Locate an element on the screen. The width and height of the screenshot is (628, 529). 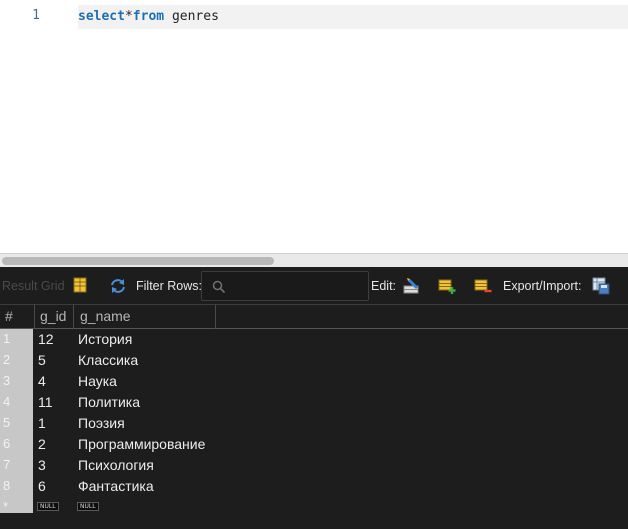
operator-star: * is located at coordinates (128, 16).